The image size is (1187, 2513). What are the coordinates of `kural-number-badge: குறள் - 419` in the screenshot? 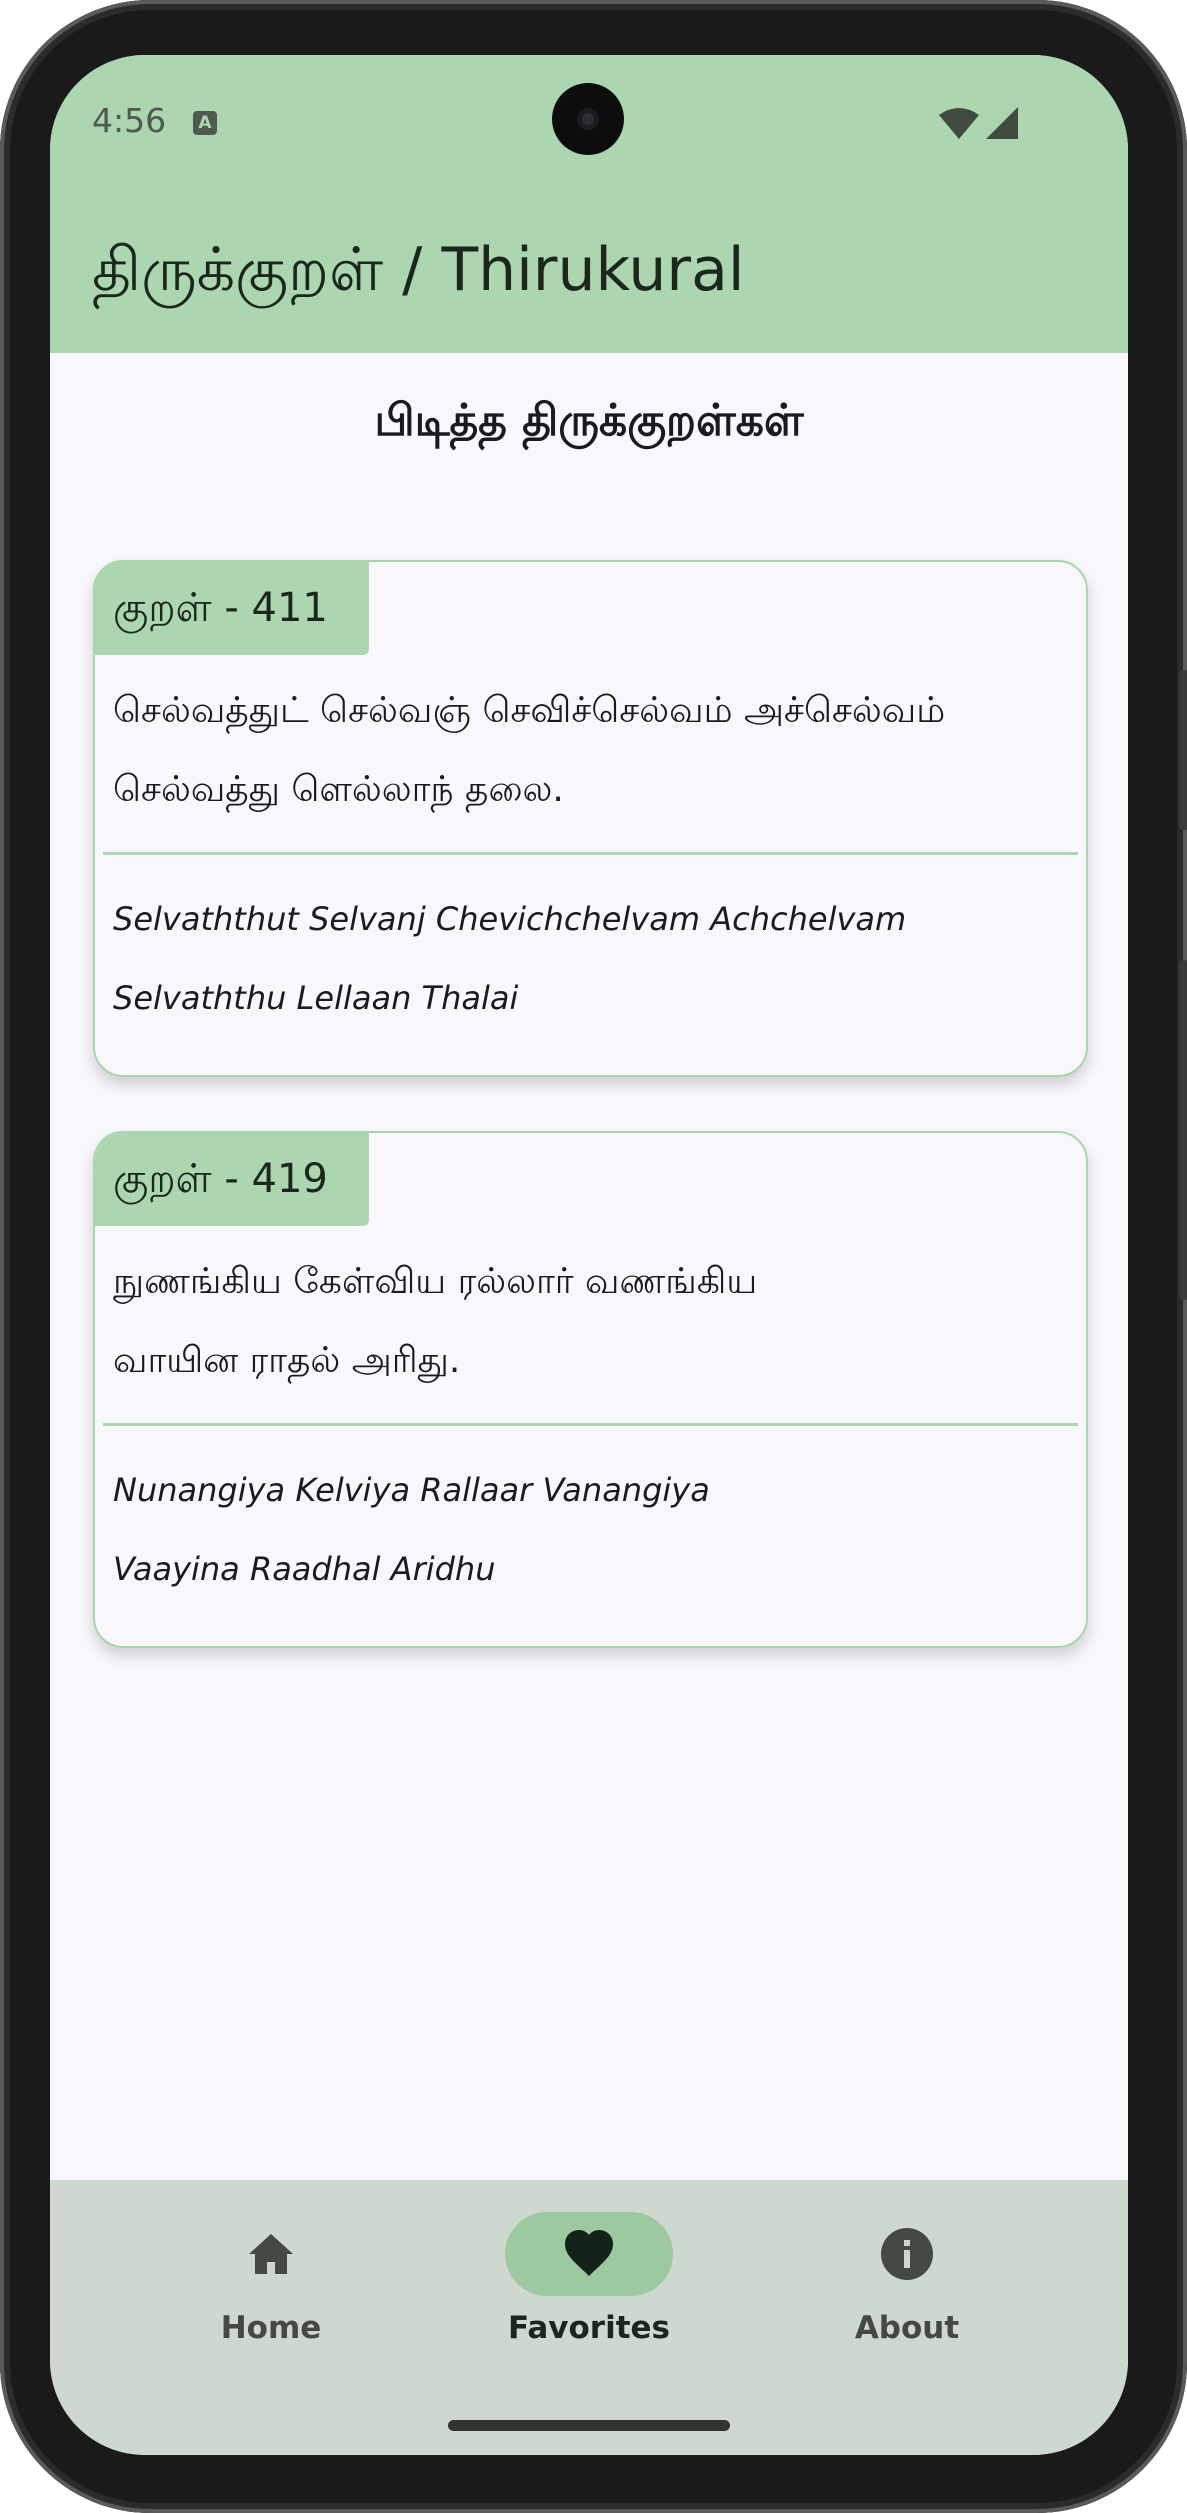 It's located at (232, 1179).